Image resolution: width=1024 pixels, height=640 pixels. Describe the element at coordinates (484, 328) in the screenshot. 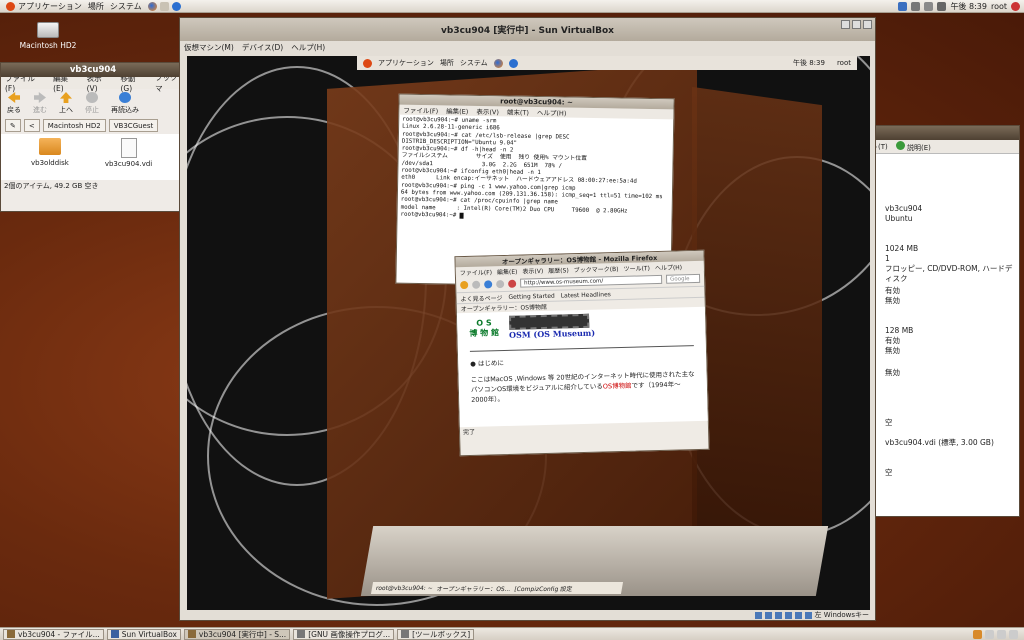

I see `site-logo: O S博 物 館` at that location.